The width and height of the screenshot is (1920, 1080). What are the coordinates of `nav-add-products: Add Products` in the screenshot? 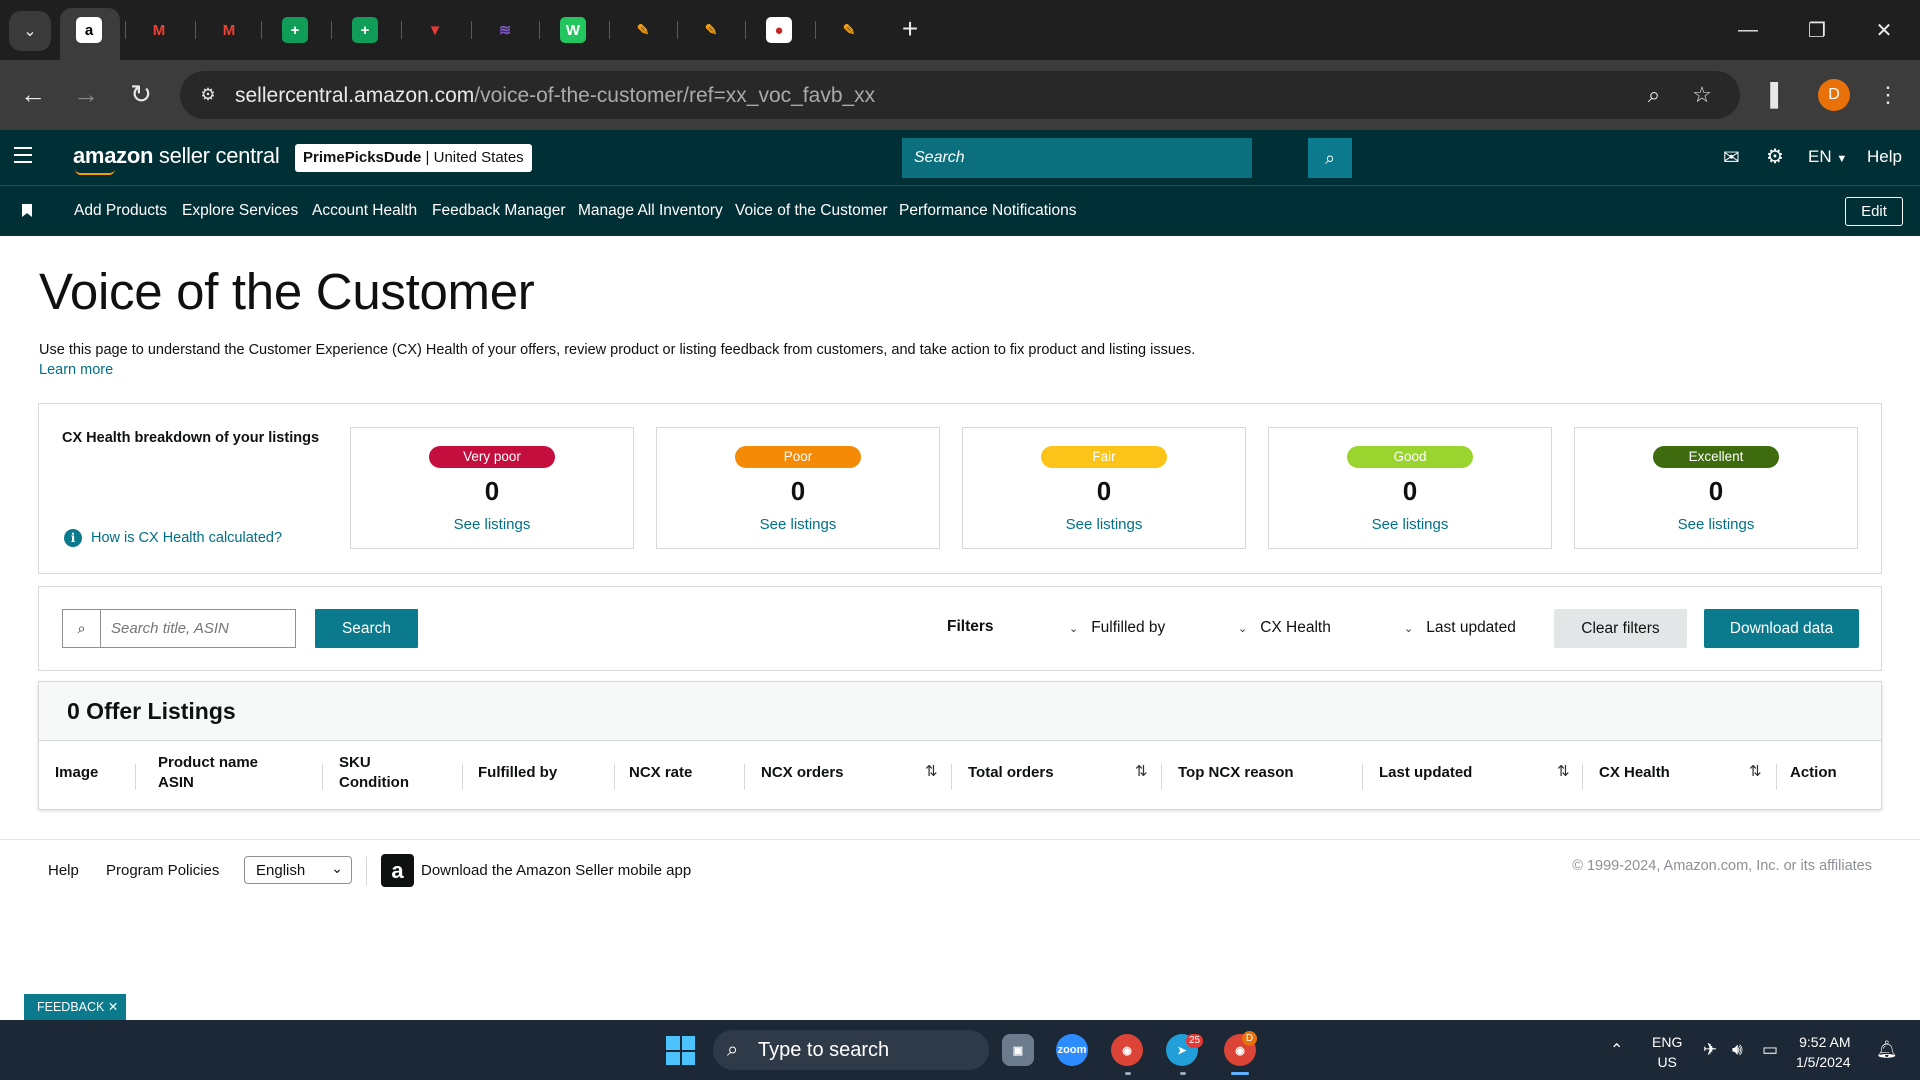 It's located at (120, 211).